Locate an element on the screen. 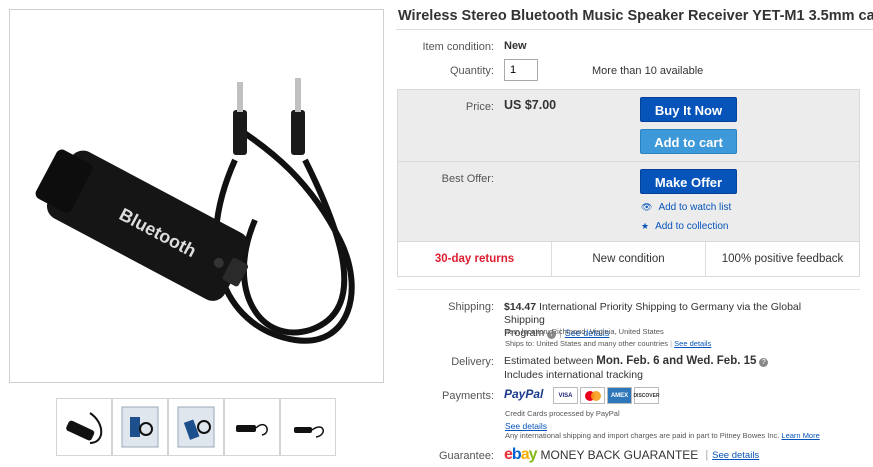 Image resolution: width=873 pixels, height=467 pixels. discover-icon: DISCOVER is located at coordinates (646, 395).